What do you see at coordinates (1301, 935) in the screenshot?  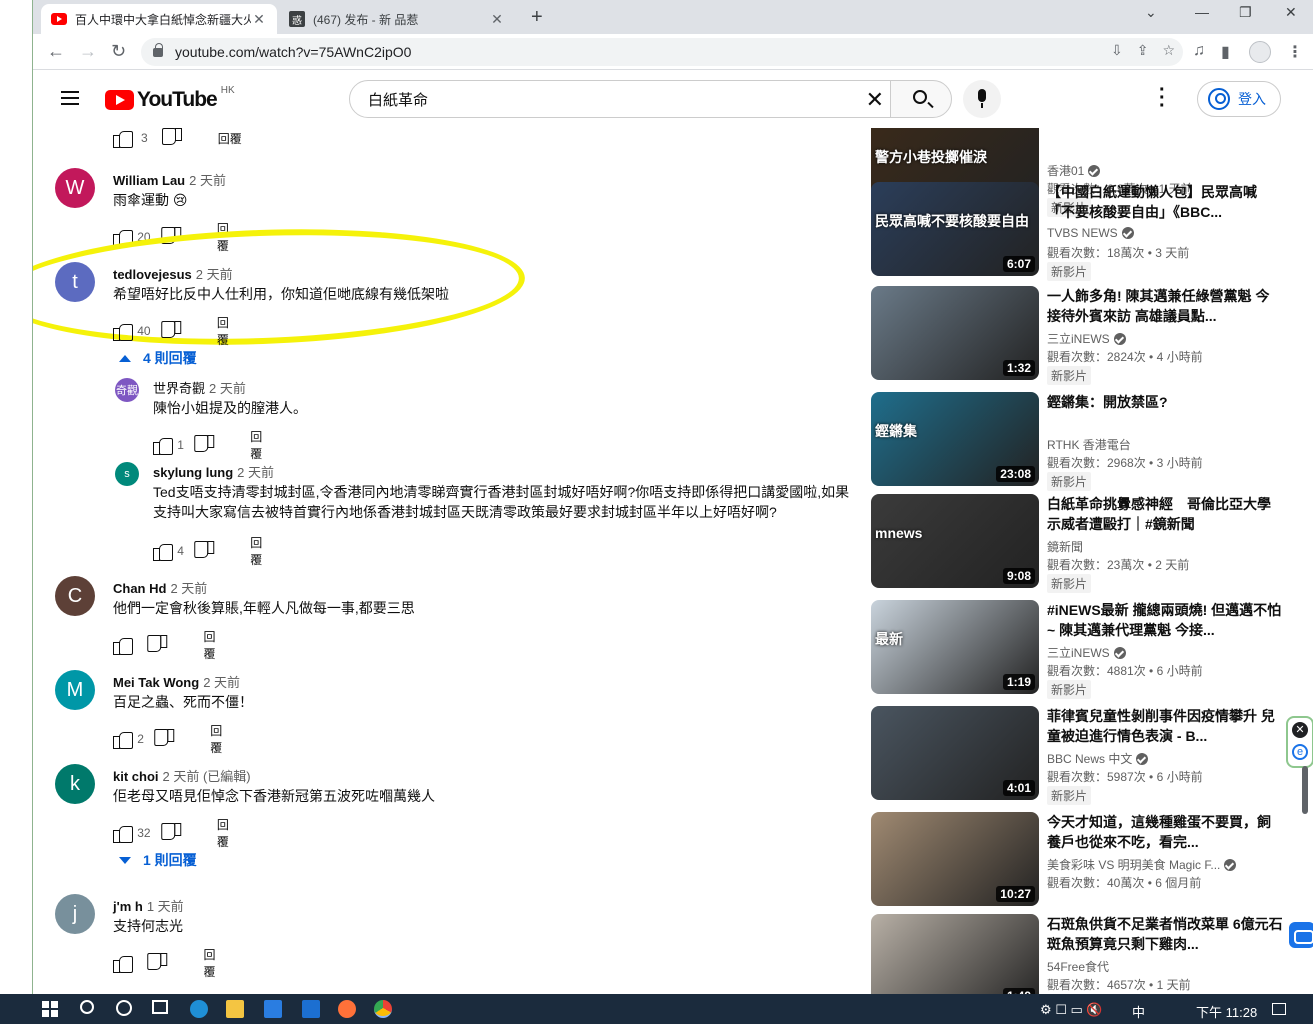 I see `teamviewer-icon` at bounding box center [1301, 935].